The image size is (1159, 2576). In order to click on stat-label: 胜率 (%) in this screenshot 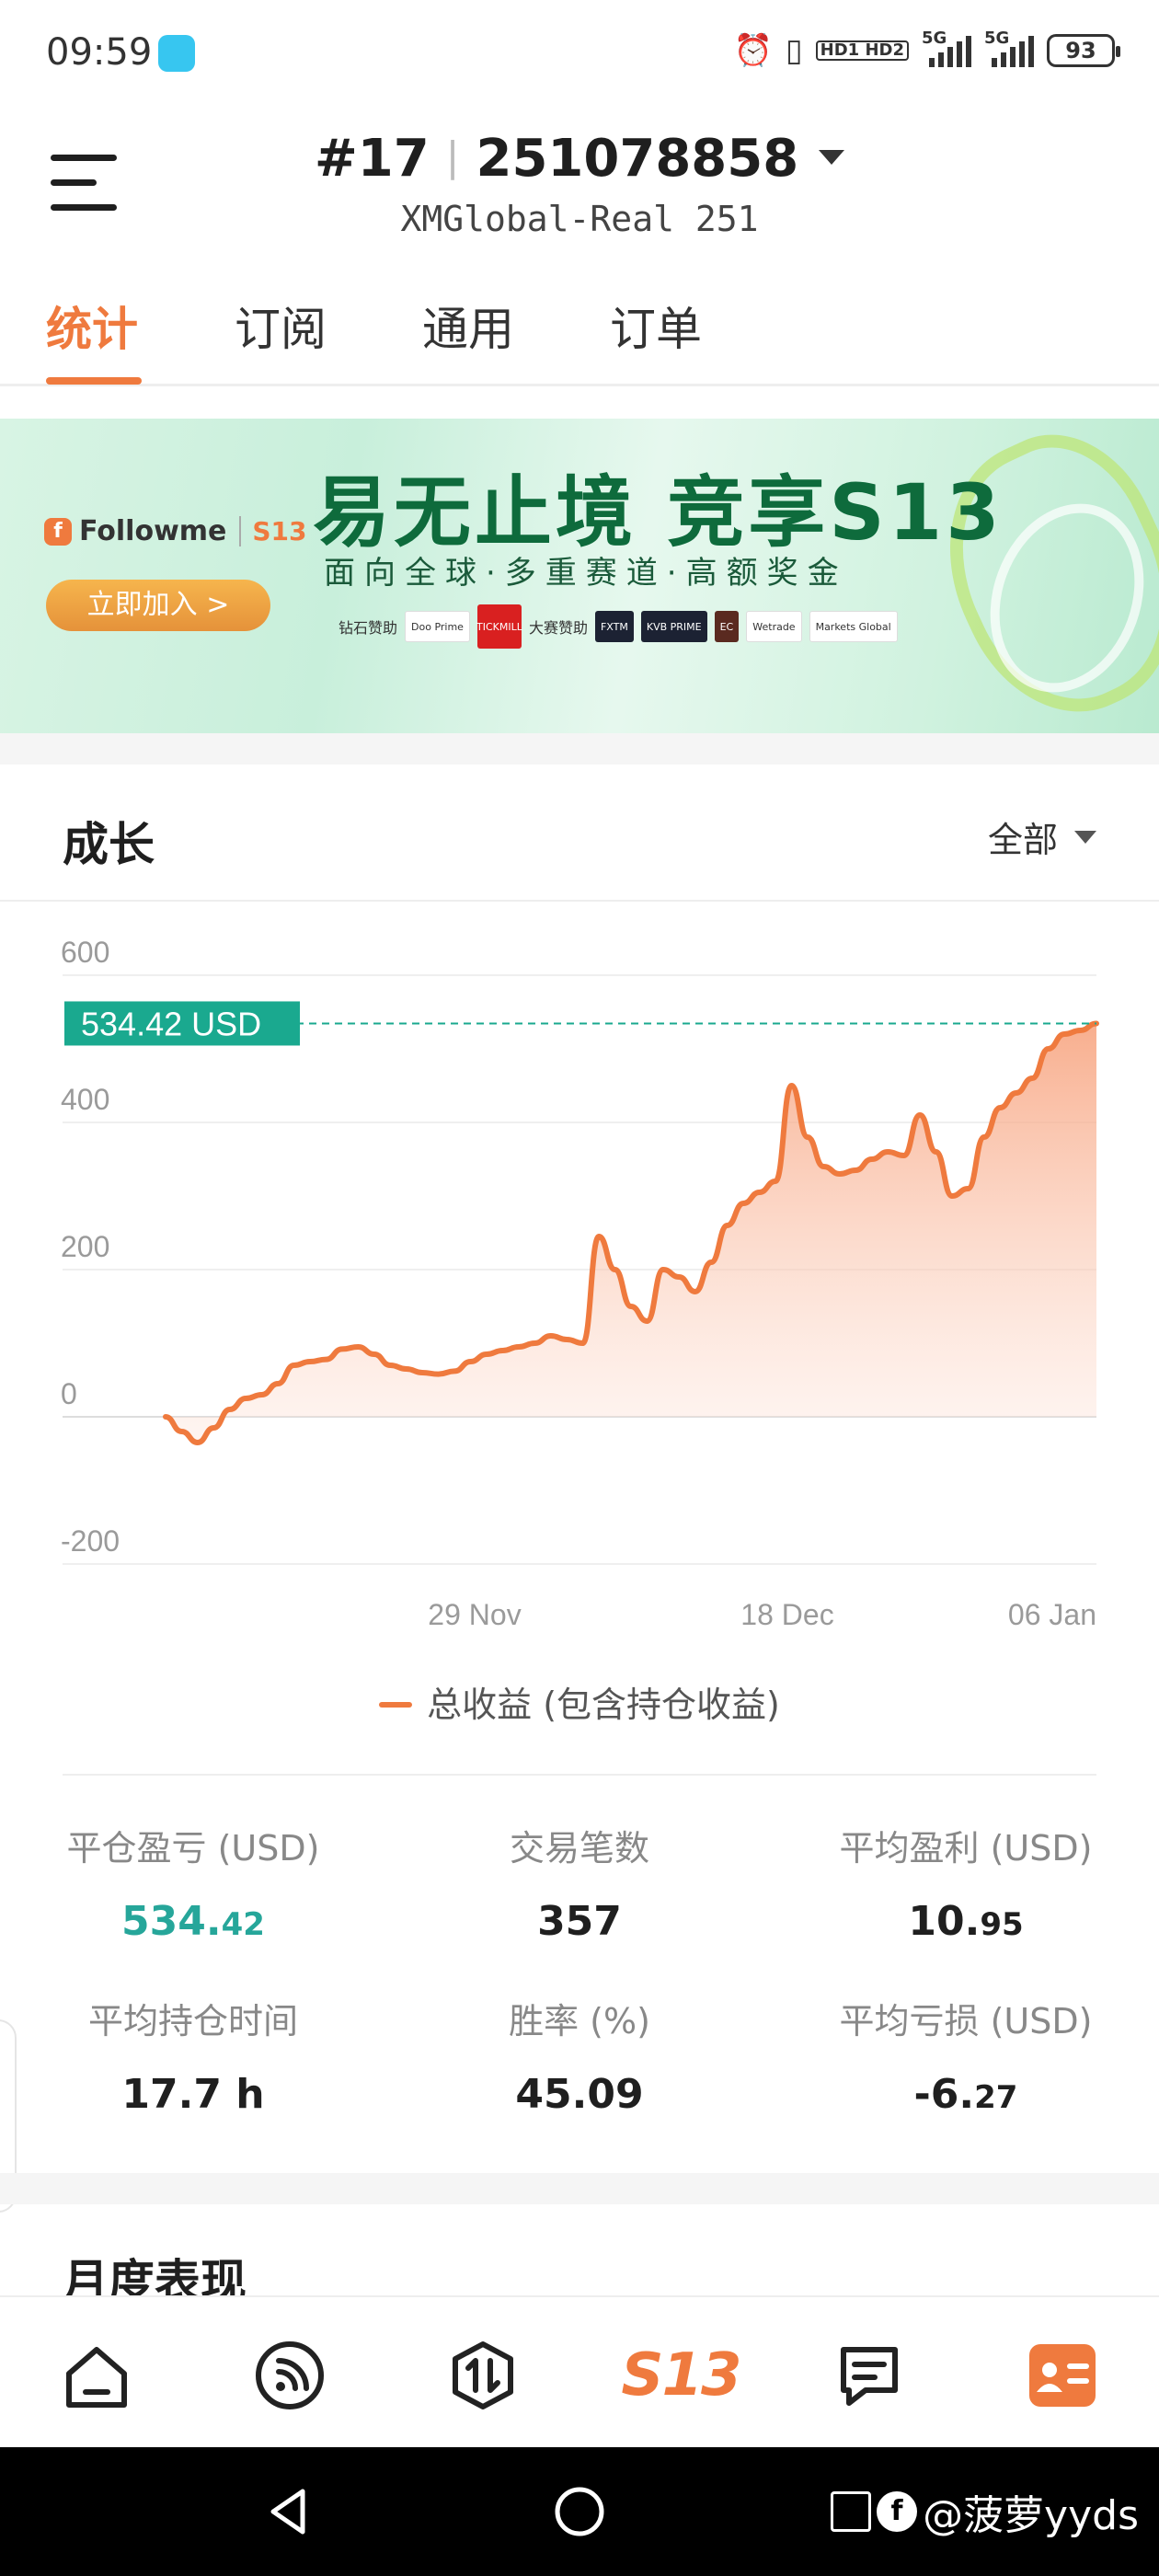, I will do `click(579, 2021)`.